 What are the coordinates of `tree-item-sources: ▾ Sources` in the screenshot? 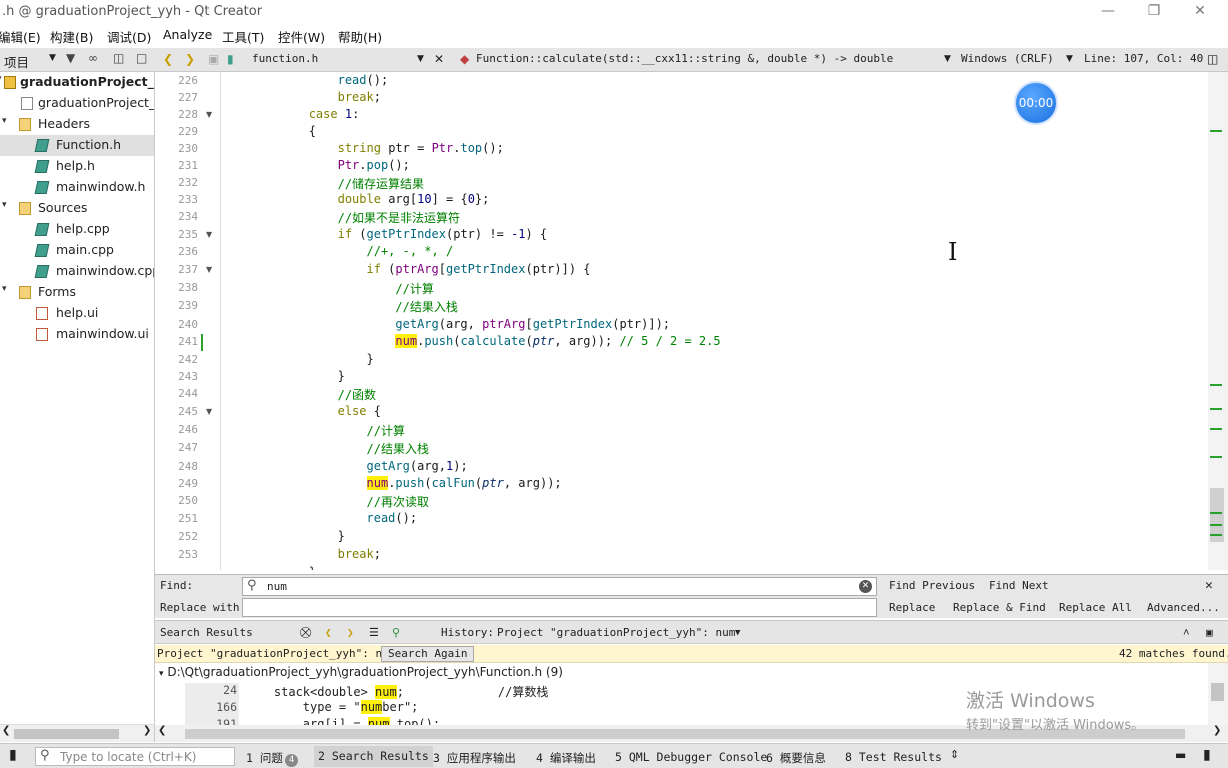 It's located at (77, 208).